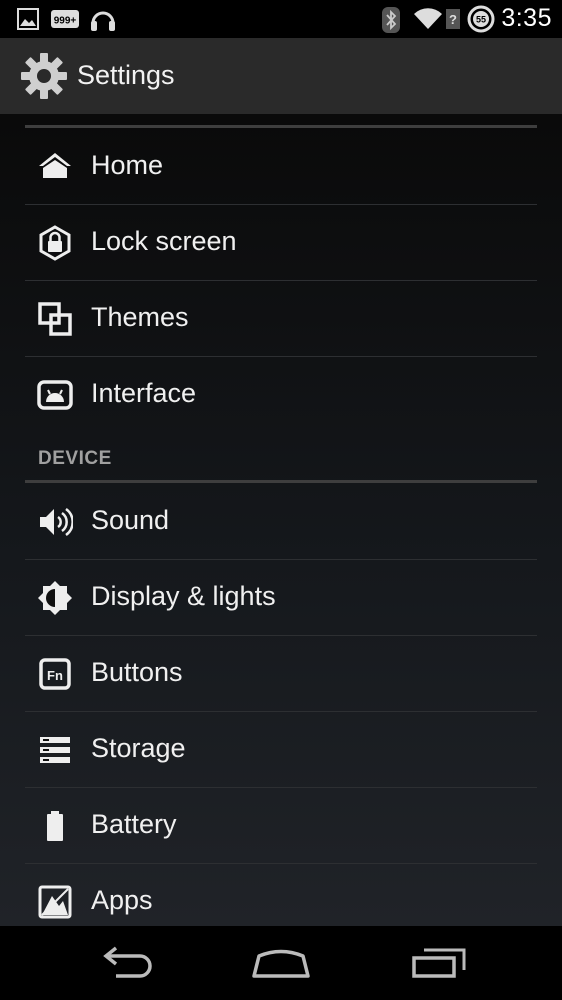  I want to click on settings-item-label: Sound, so click(130, 520).